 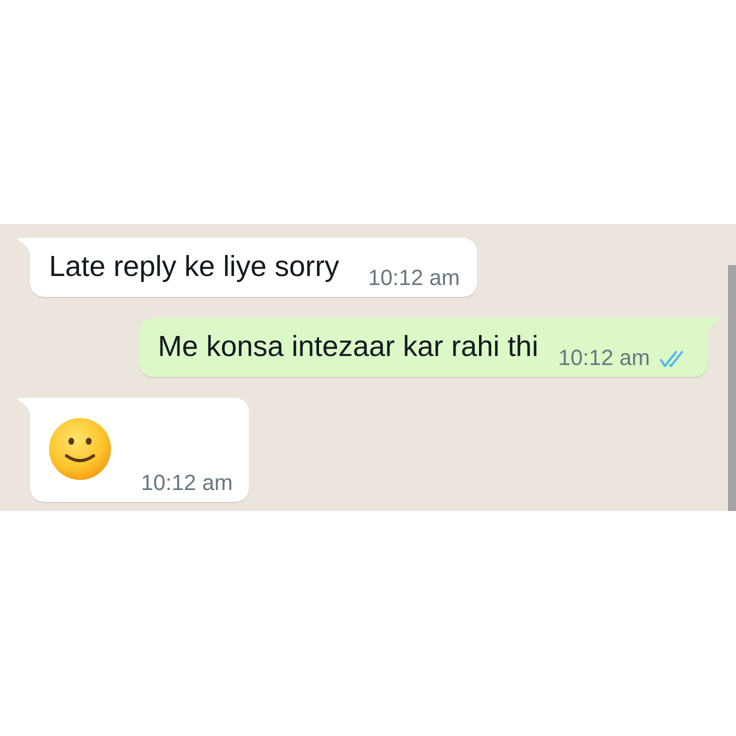 I want to click on message-text: Late reply ke liye sorry, so click(x=194, y=267).